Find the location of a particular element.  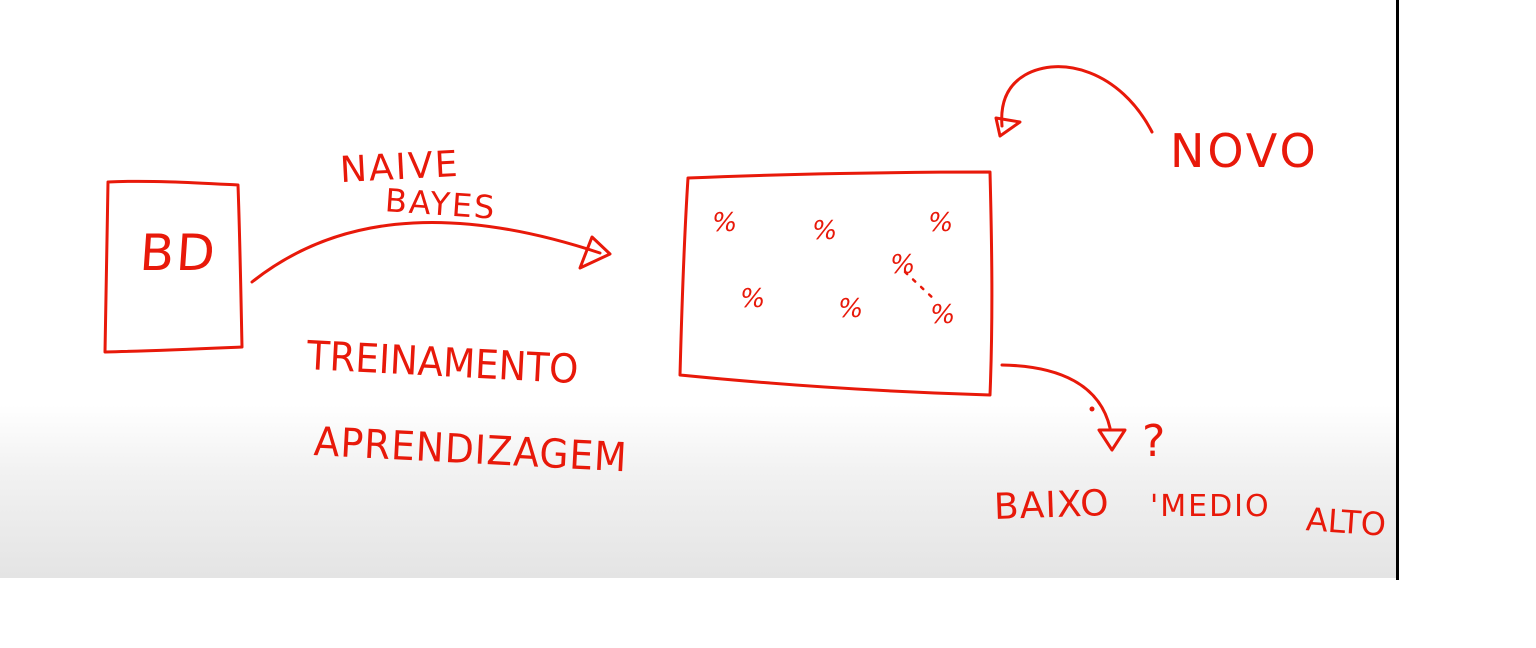

database-label: BD is located at coordinates (178, 253).